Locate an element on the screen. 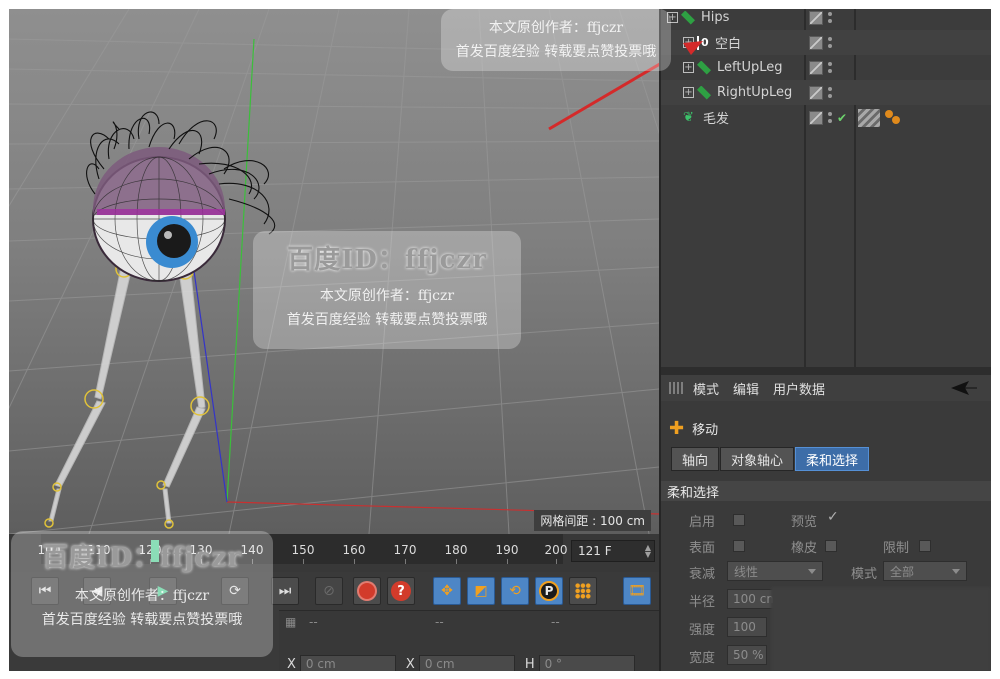  menu-user-data: 用户数据 is located at coordinates (799, 388).